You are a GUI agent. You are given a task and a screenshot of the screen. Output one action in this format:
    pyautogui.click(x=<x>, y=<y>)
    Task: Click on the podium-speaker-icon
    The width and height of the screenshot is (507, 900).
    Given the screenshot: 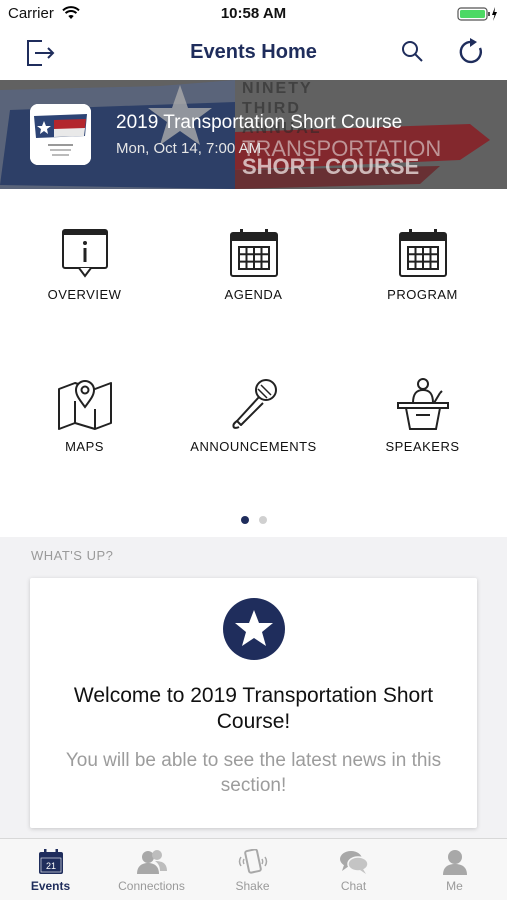 What is the action you would take?
    pyautogui.click(x=422, y=404)
    